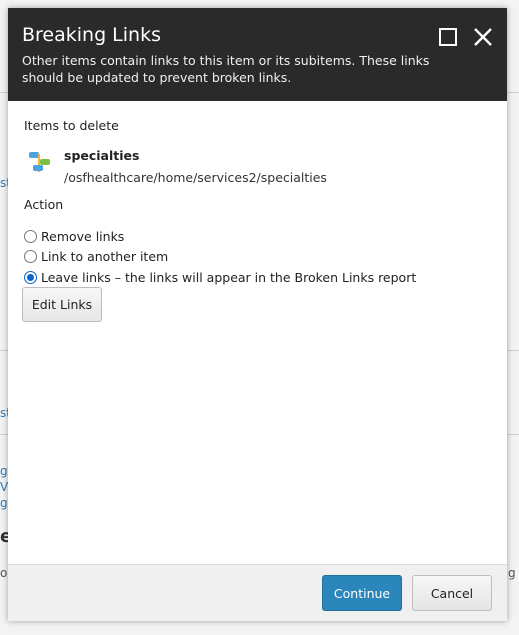 The image size is (519, 635). Describe the element at coordinates (4, 487) in the screenshot. I see `bg-fragment: V` at that location.